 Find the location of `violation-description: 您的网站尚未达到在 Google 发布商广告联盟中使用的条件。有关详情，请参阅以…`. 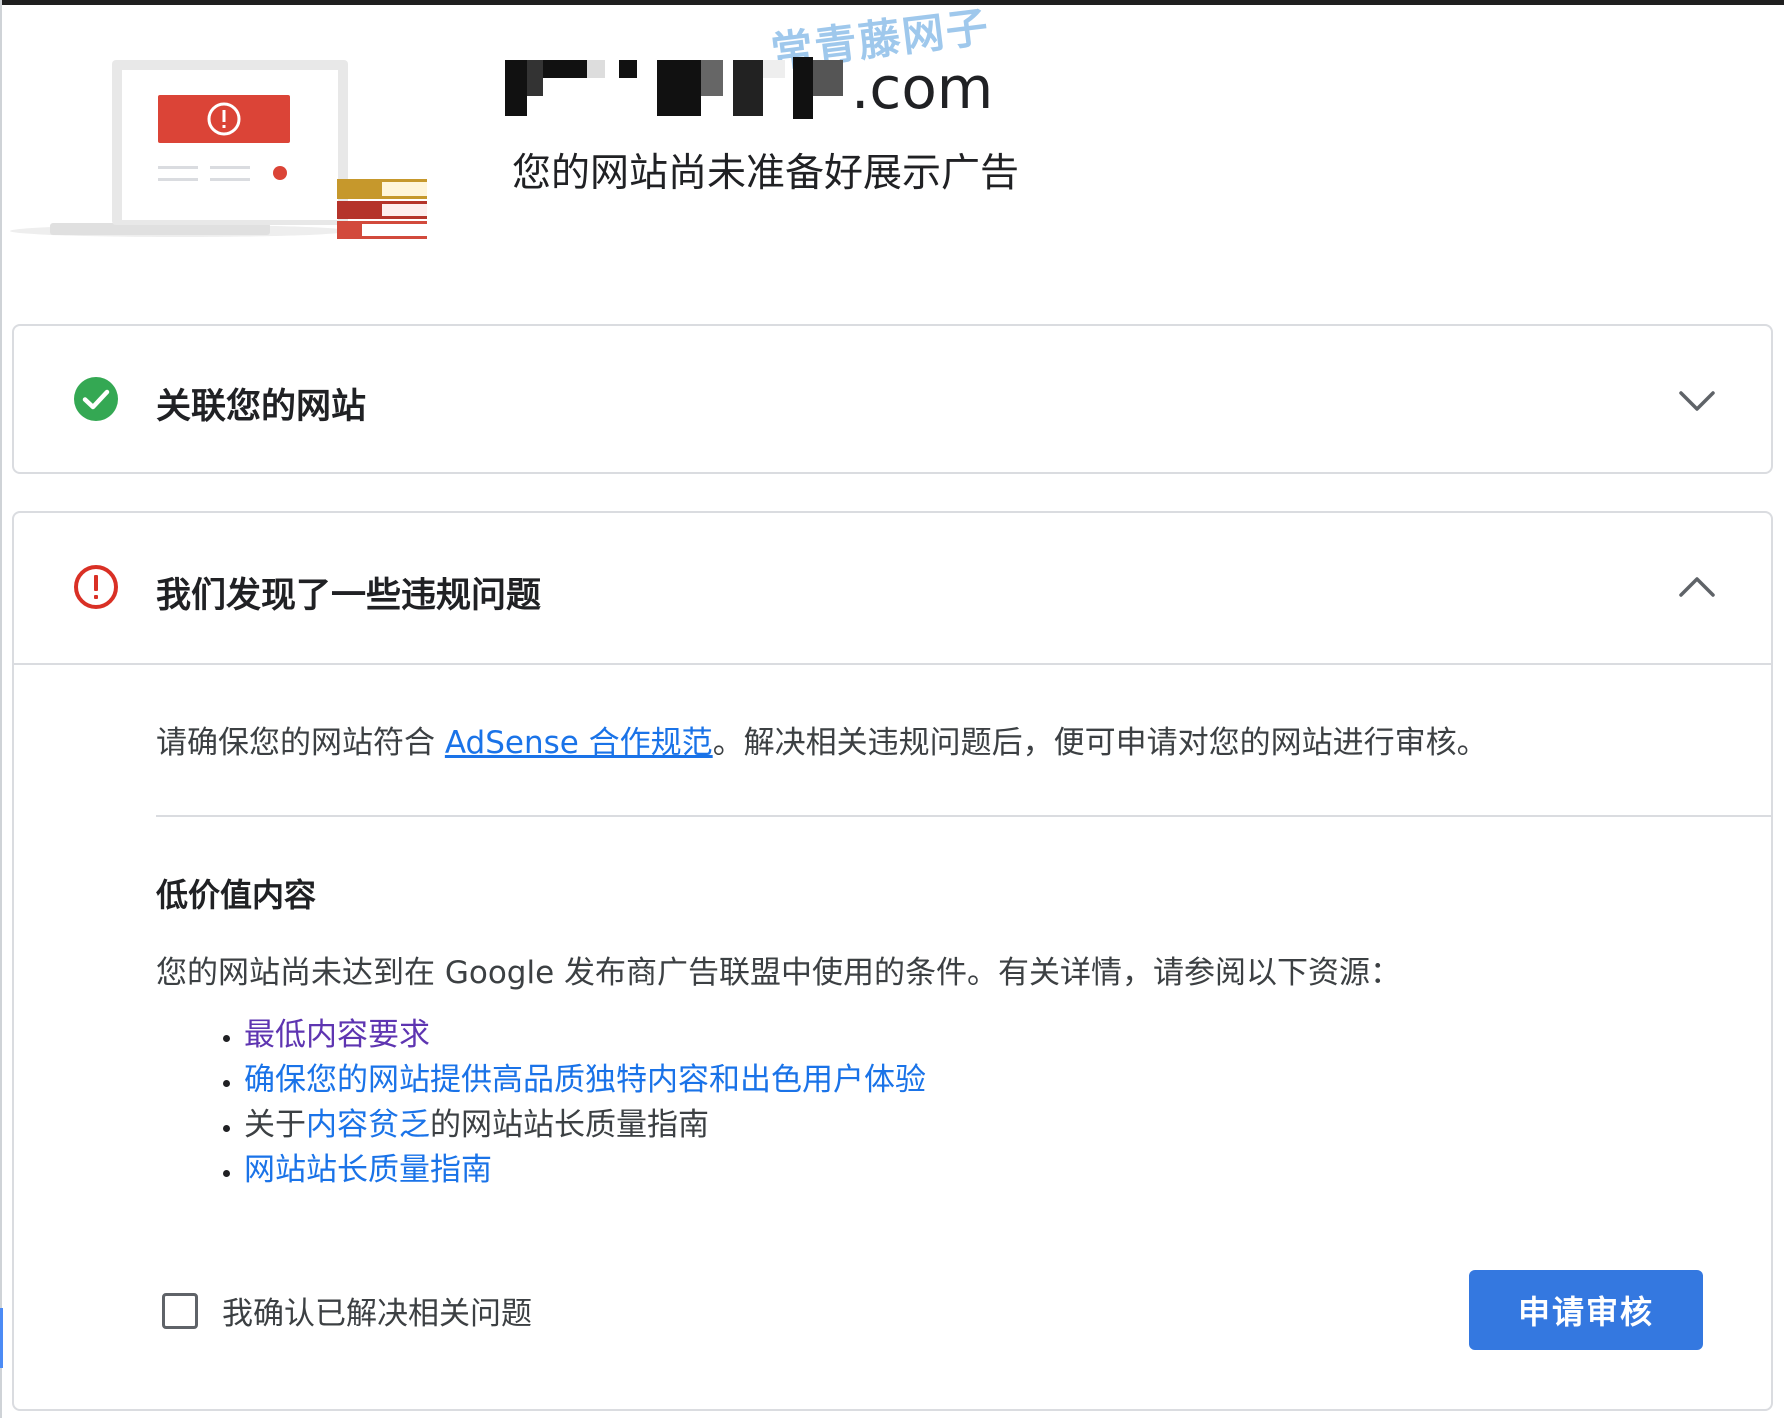

violation-description: 您的网站尚未达到在 Google 发布商广告联盟中使用的条件。有关详情，请参阅以… is located at coordinates (779, 973).